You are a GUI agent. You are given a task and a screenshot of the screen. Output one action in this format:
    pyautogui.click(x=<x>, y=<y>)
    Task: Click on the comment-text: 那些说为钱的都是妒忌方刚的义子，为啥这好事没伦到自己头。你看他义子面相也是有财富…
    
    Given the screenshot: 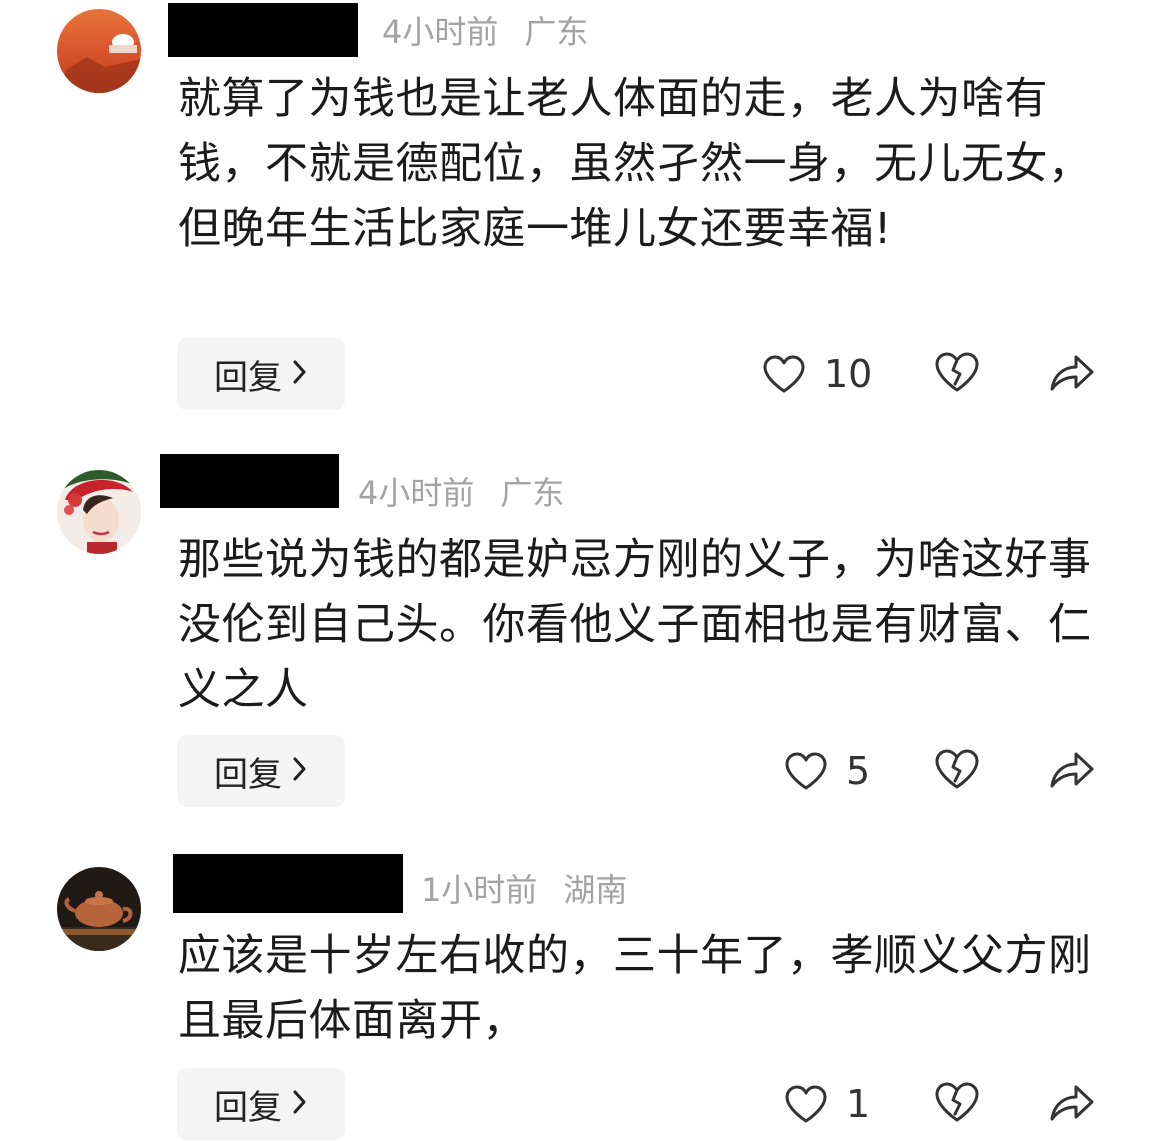 What is the action you would take?
    pyautogui.click(x=635, y=625)
    